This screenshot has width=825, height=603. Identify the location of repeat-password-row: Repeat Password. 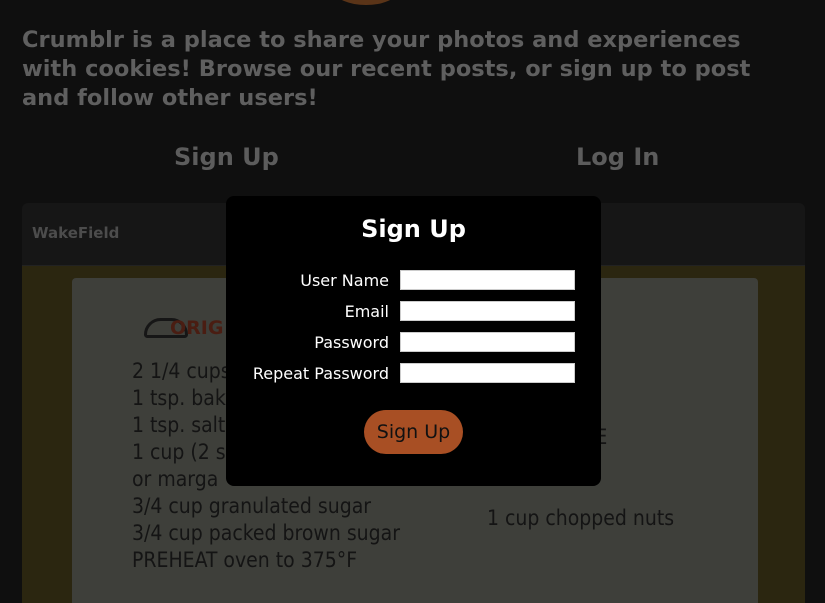
(413, 374).